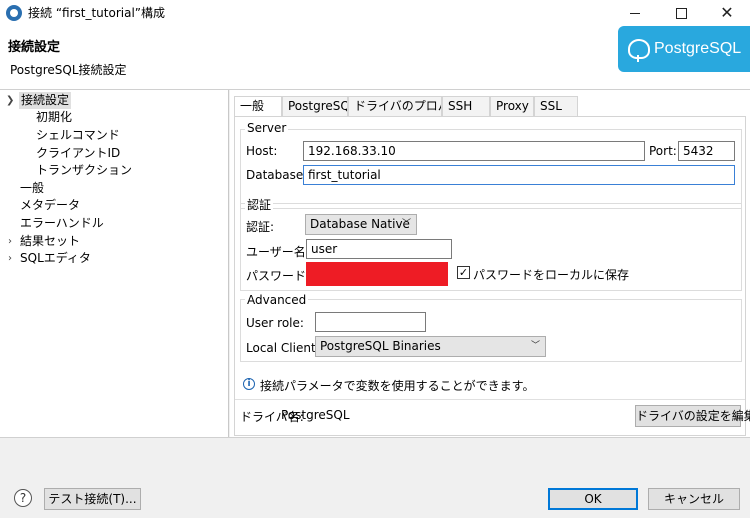 This screenshot has height=518, width=750. I want to click on host-label: Host:, so click(262, 151).